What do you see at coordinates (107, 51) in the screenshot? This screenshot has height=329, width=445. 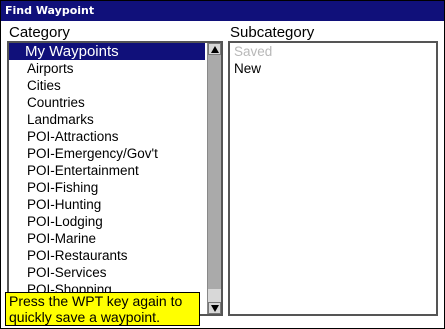 I see `category-item: My Waypoints` at bounding box center [107, 51].